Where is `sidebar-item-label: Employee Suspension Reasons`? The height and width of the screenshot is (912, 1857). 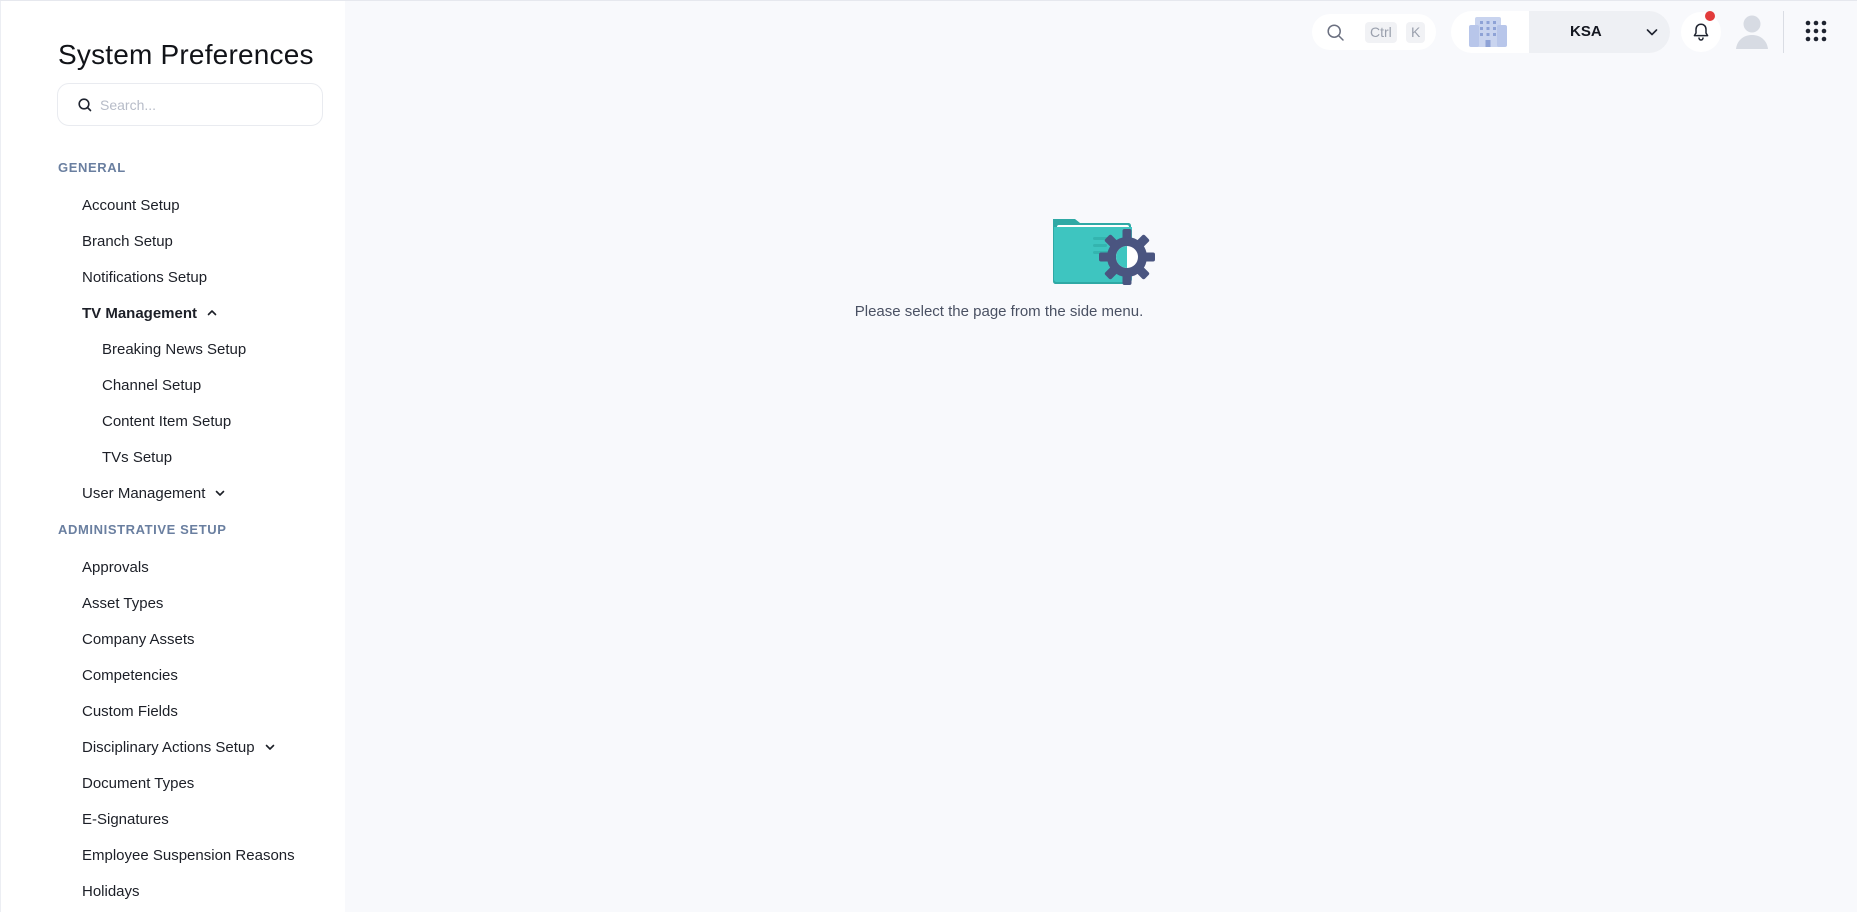
sidebar-item-label: Employee Suspension Reasons is located at coordinates (188, 855).